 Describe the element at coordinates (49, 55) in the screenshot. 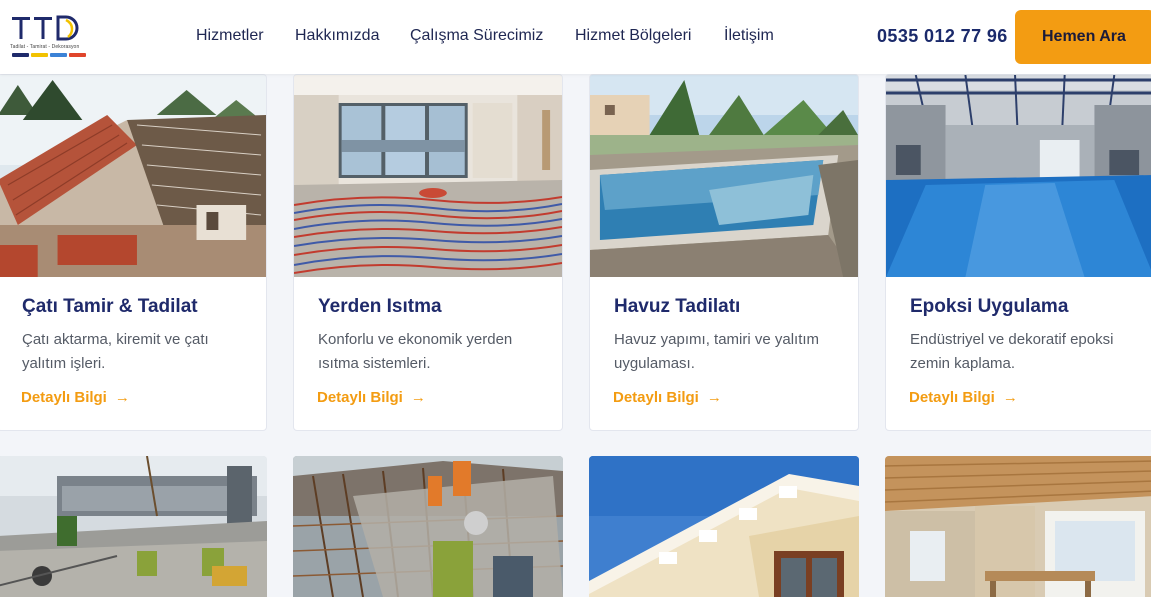

I see `logo-color-bars` at that location.